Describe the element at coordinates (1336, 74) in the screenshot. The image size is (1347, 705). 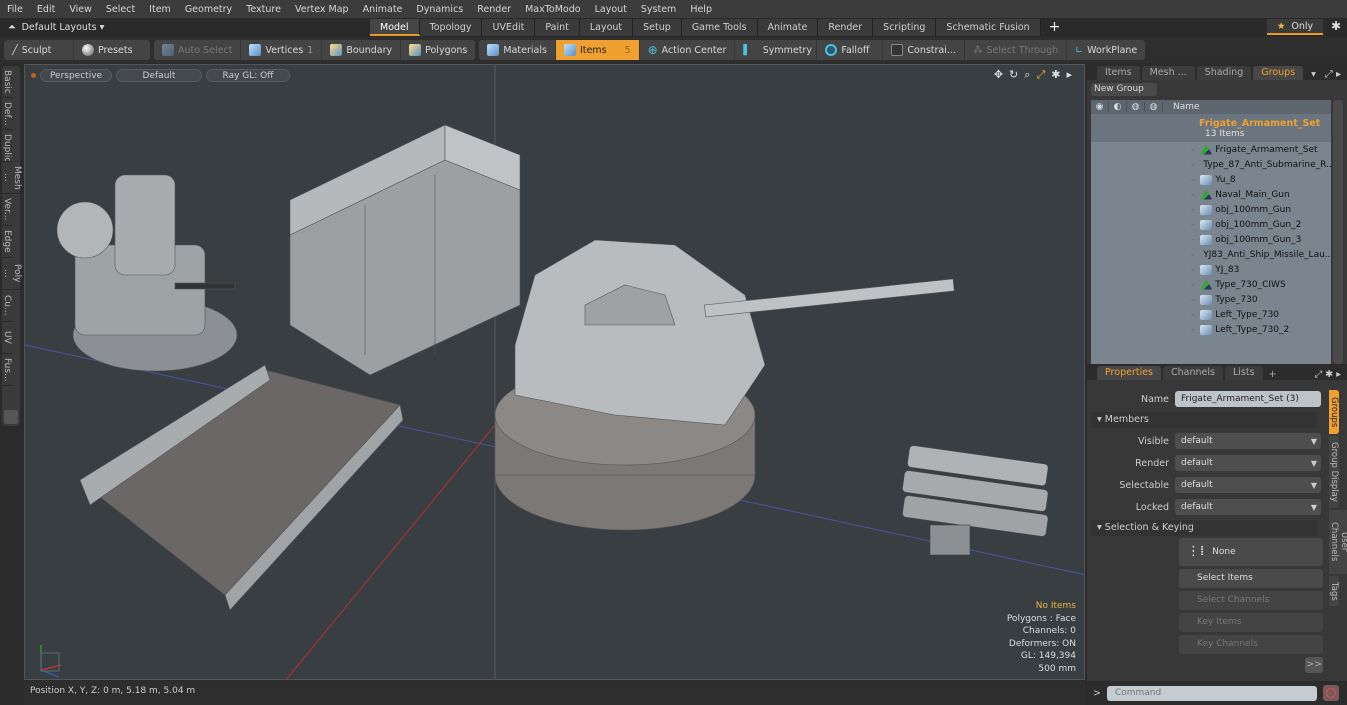
I see `panel-expand-icon: ⤢ ▸` at that location.